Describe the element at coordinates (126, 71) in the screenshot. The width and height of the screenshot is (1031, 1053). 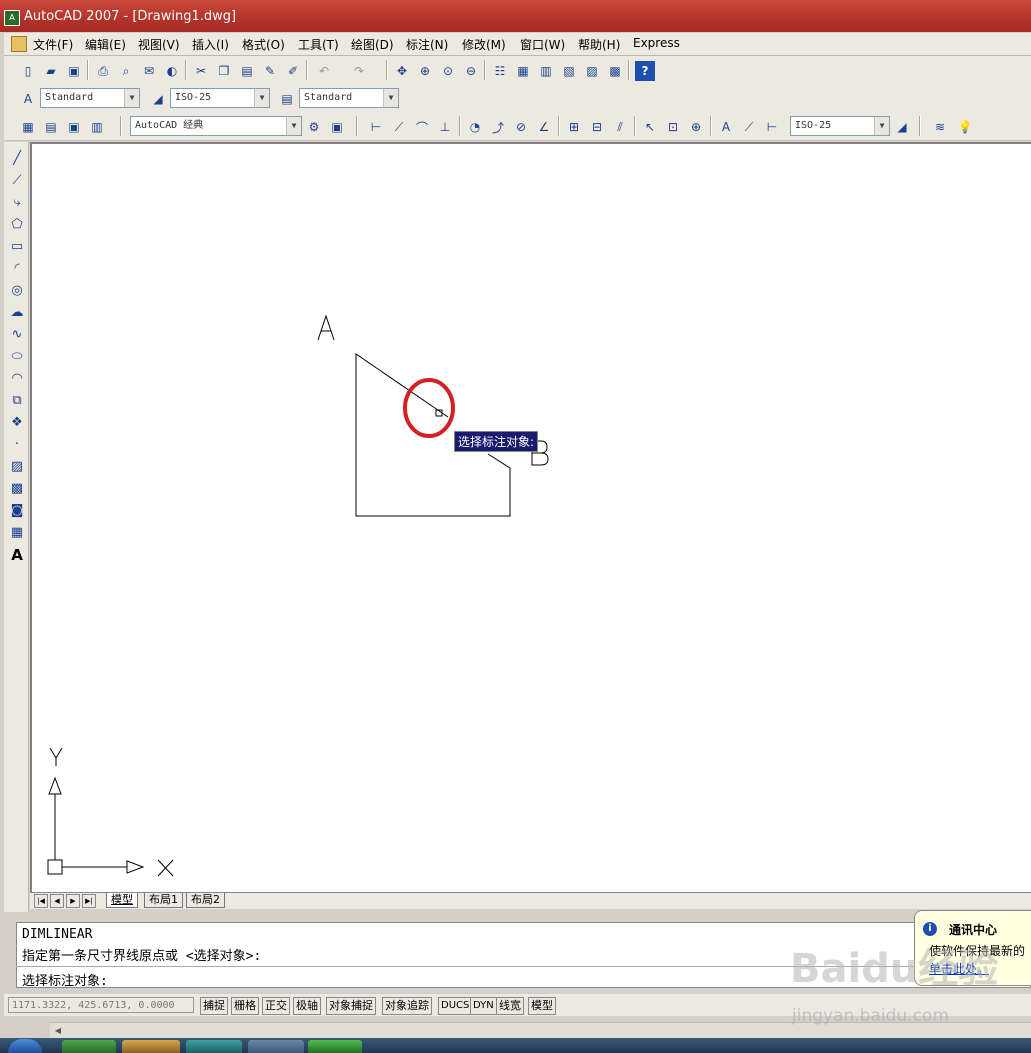
I see `plot-preview-icon: ⌕` at that location.